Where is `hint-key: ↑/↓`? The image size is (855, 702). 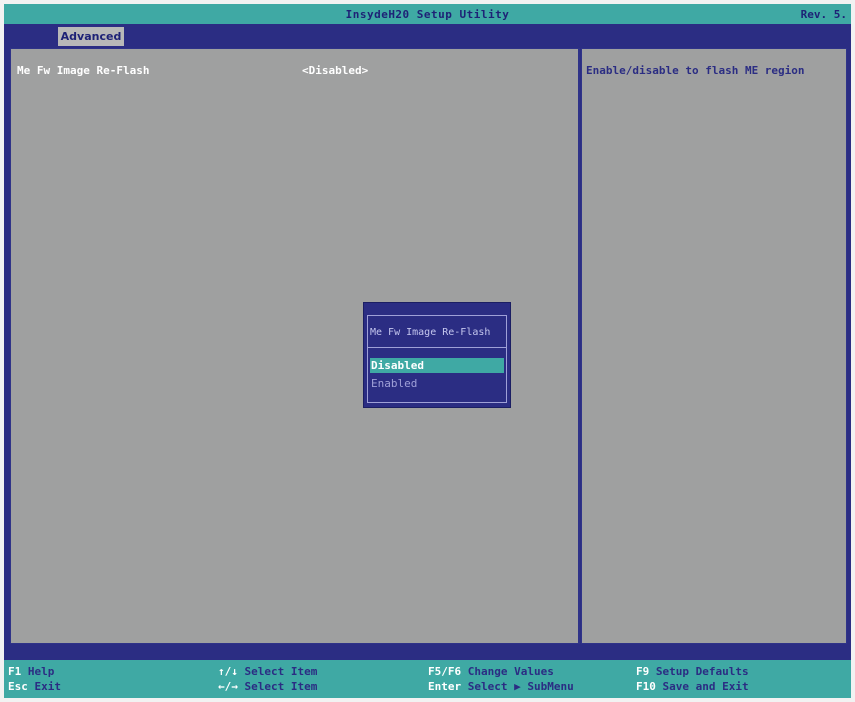 hint-key: ↑/↓ is located at coordinates (228, 671).